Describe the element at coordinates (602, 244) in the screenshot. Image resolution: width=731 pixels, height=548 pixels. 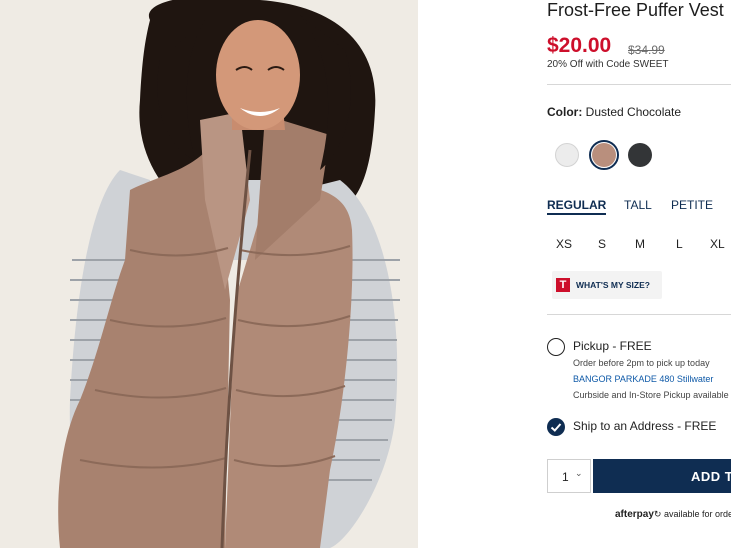
I see `size-s: S` at that location.